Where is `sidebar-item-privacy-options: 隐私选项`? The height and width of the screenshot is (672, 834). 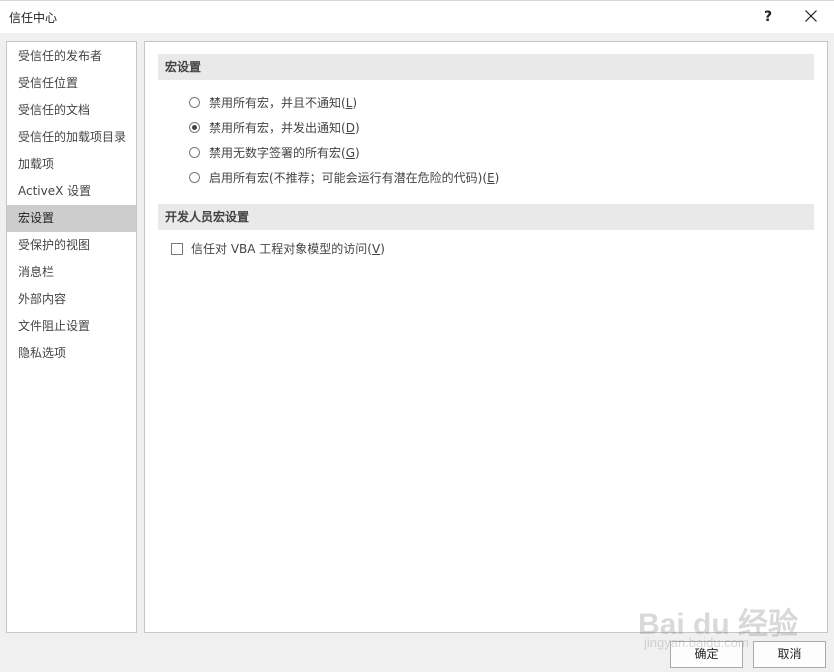 sidebar-item-privacy-options: 隐私选项 is located at coordinates (71, 353).